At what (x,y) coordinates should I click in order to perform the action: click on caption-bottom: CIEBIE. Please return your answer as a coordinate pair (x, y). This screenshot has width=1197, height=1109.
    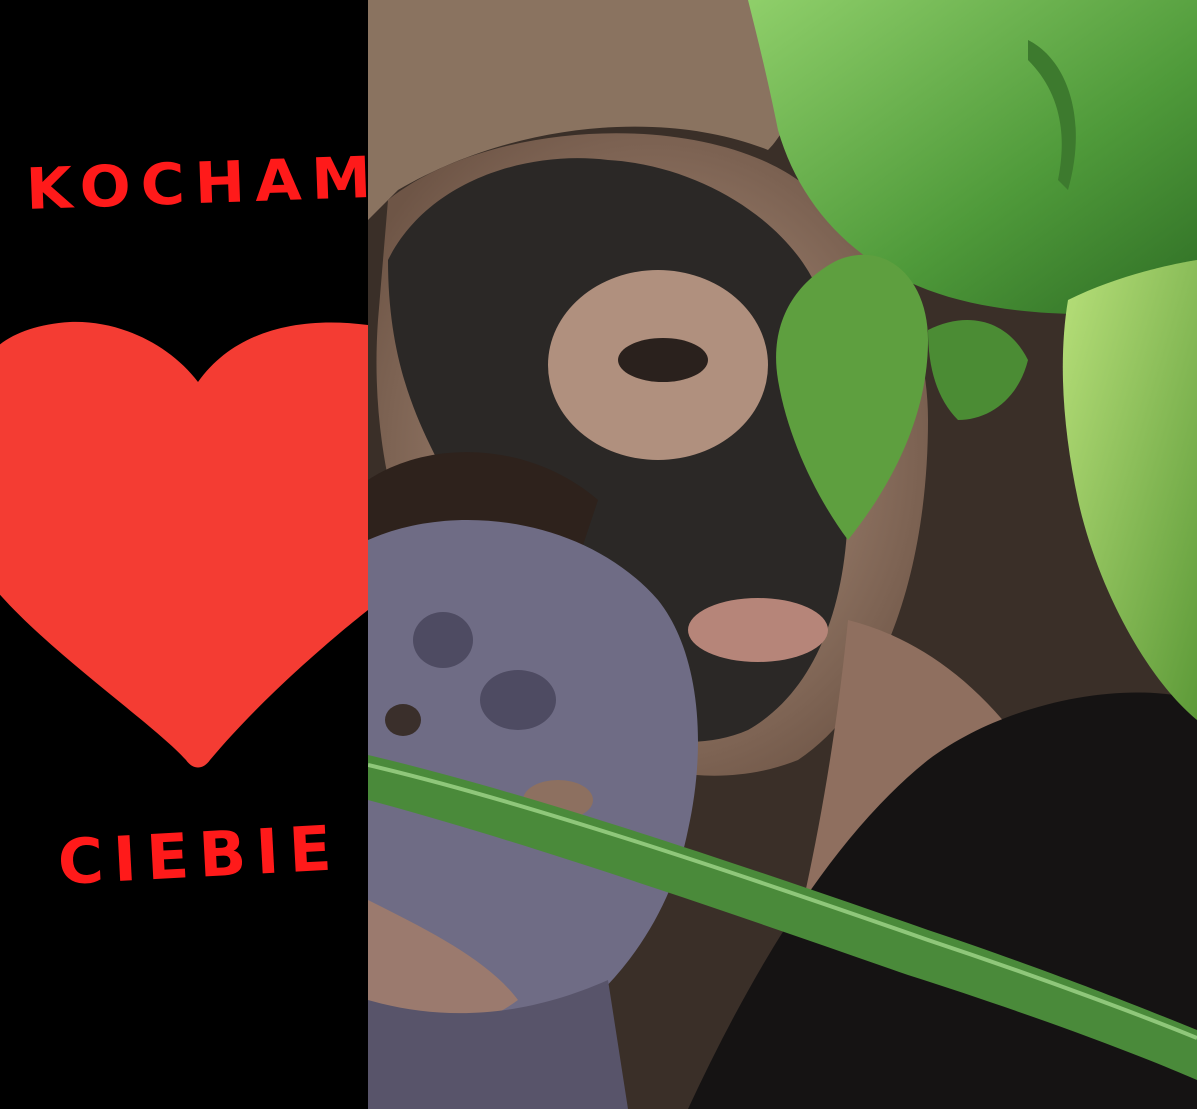
    Looking at the image, I should click on (200, 855).